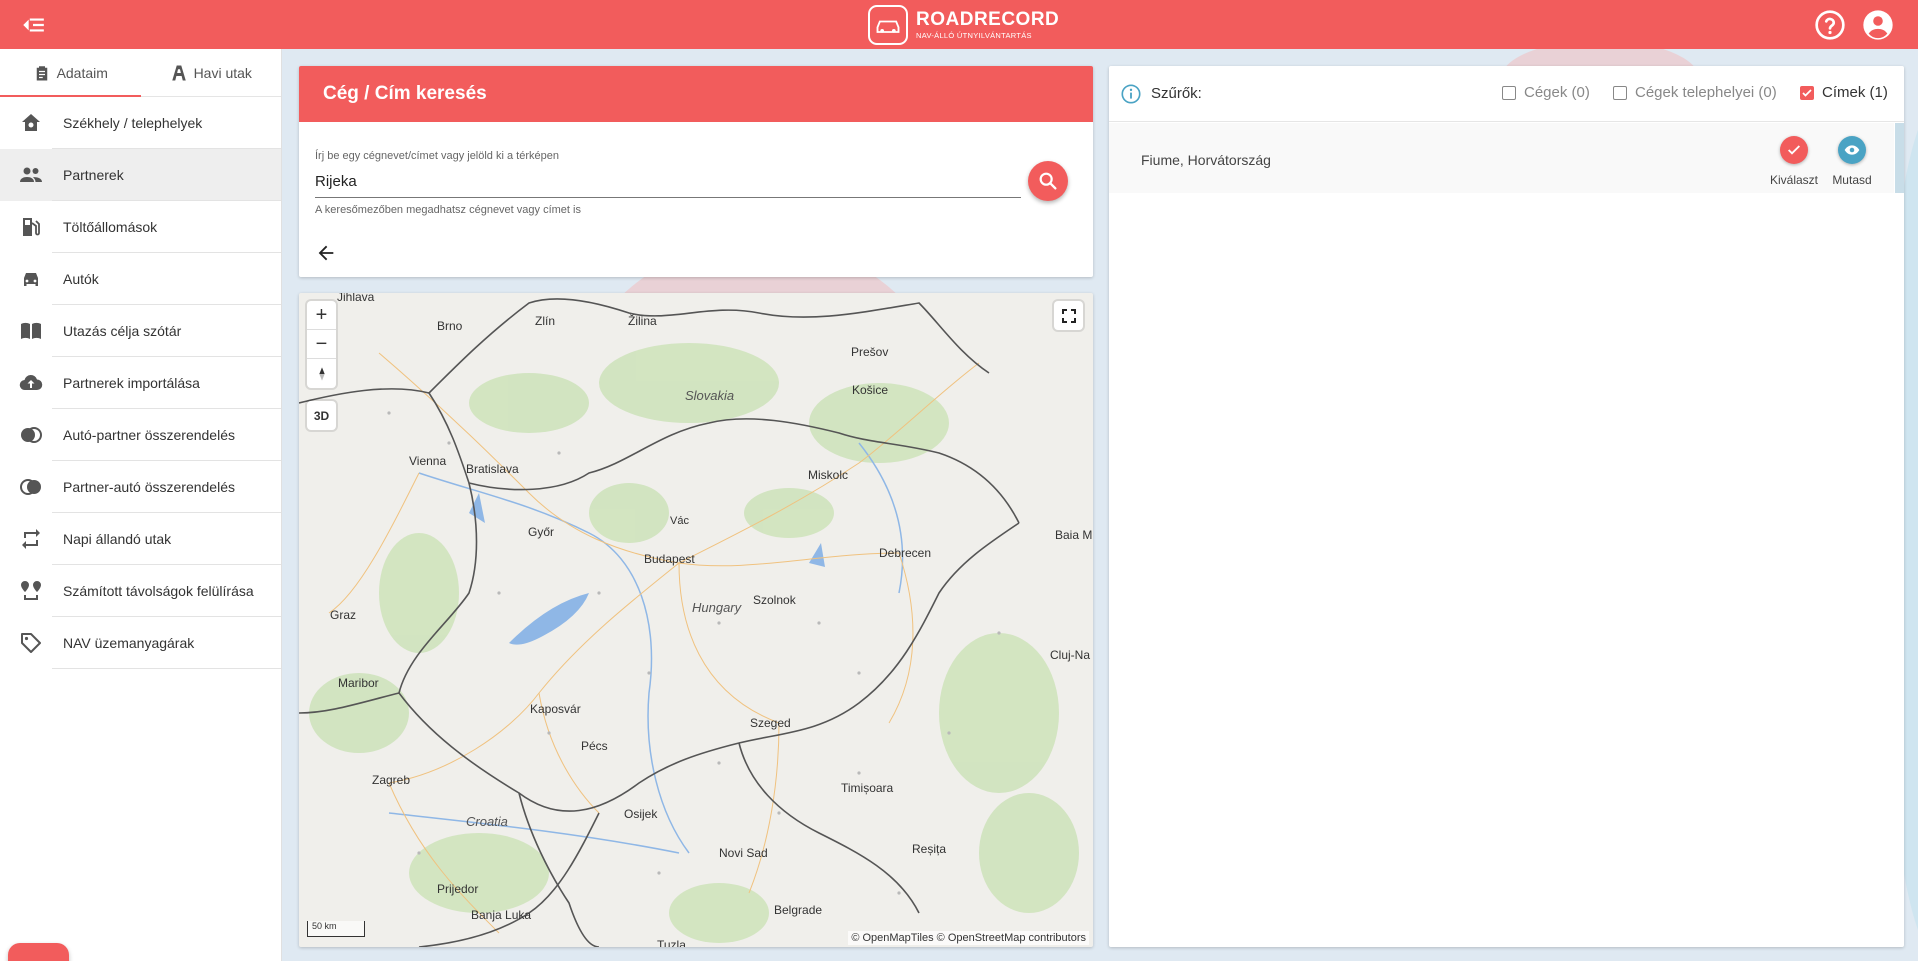  I want to click on map-country-label: Croatia, so click(487, 821).